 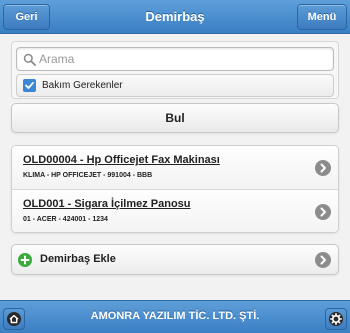 I want to click on company-name: AMONRA YAZILIM TİC. LTD. ŞTİ., so click(x=175, y=316).